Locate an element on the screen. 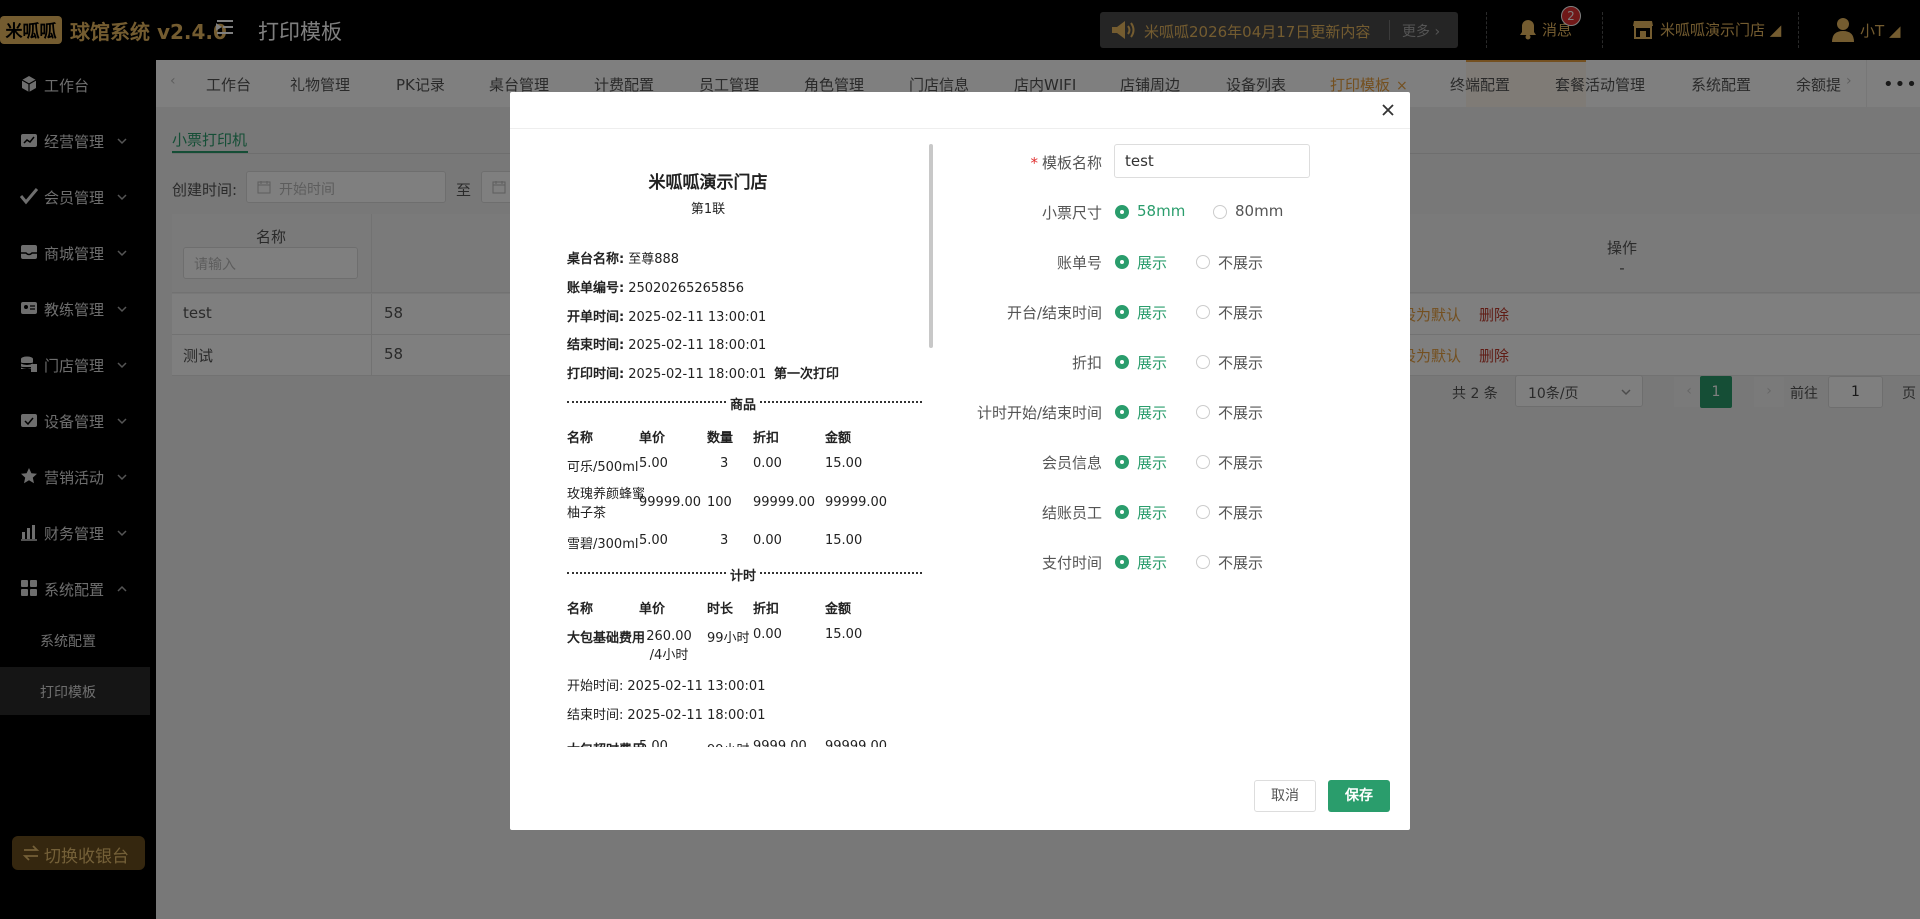 This screenshot has height=919, width=1920. timing-end-row: 结束时间: 2025-02-11 18:00:01 is located at coordinates (666, 715).